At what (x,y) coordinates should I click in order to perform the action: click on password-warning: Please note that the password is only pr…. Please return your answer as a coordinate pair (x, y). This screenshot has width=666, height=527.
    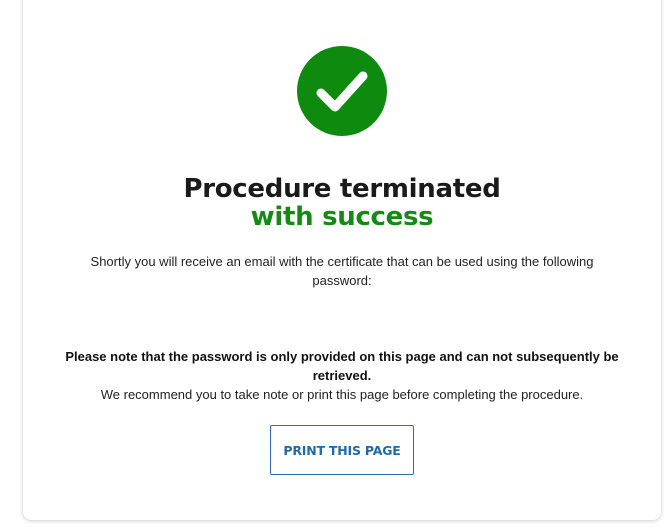
    Looking at the image, I should click on (342, 366).